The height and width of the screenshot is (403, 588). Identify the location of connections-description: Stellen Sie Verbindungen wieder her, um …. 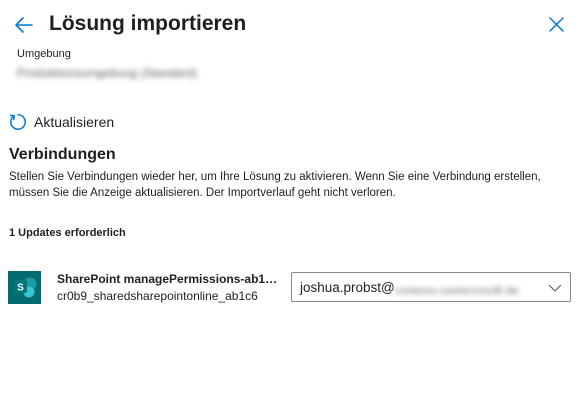
(275, 185).